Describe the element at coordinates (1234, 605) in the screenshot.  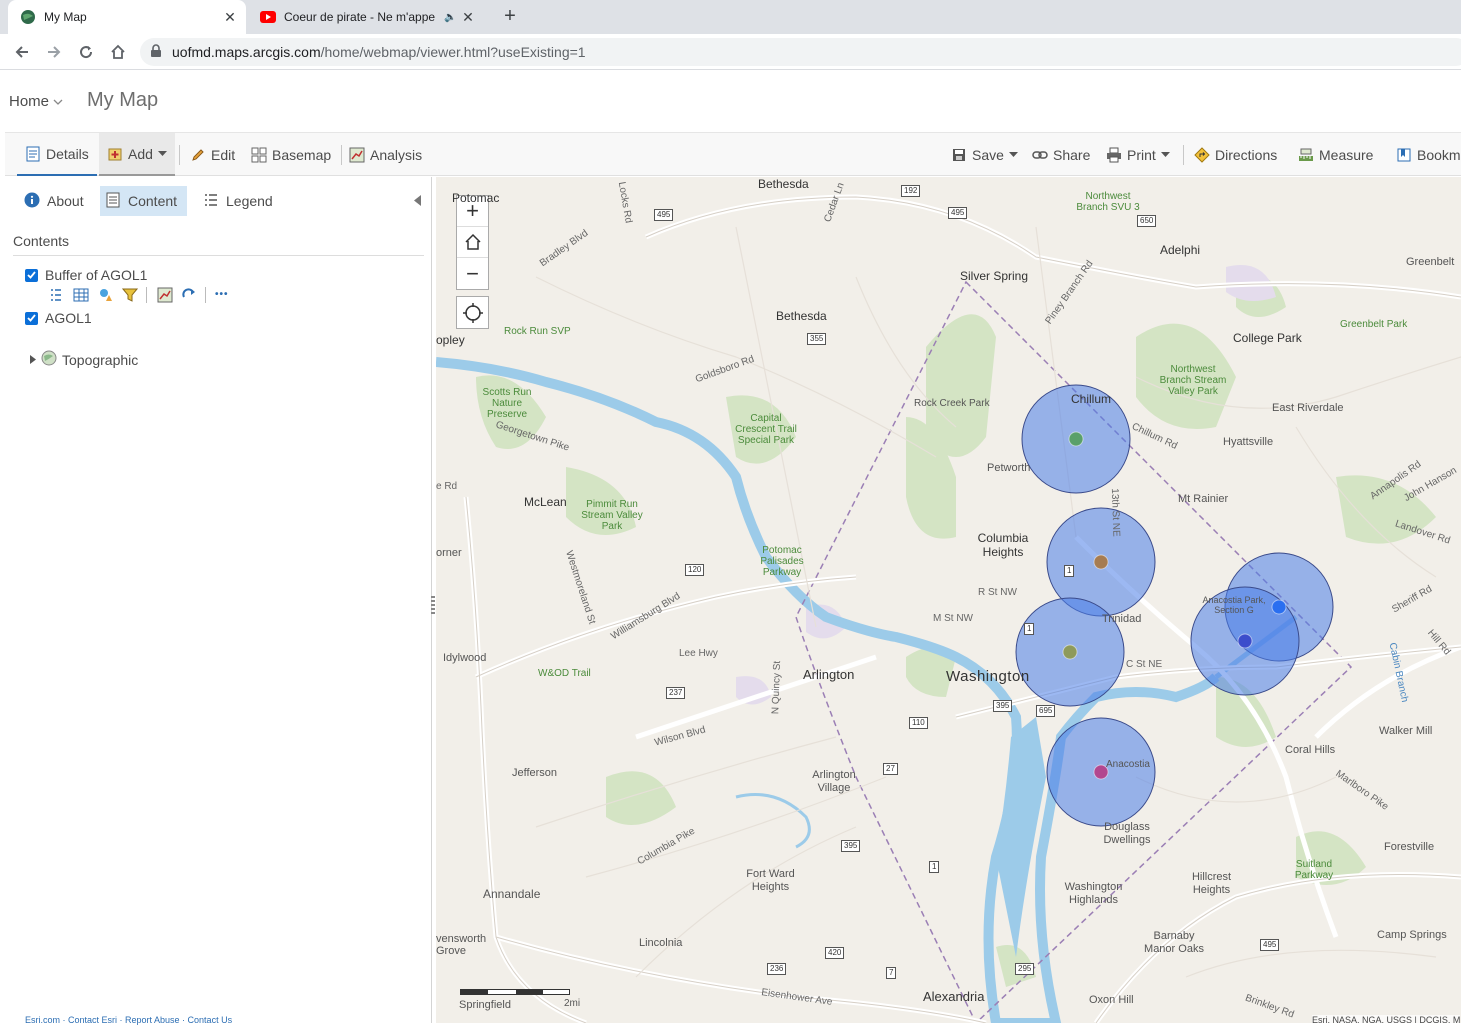
I see `map-label: Anacostia Park, Section G` at that location.